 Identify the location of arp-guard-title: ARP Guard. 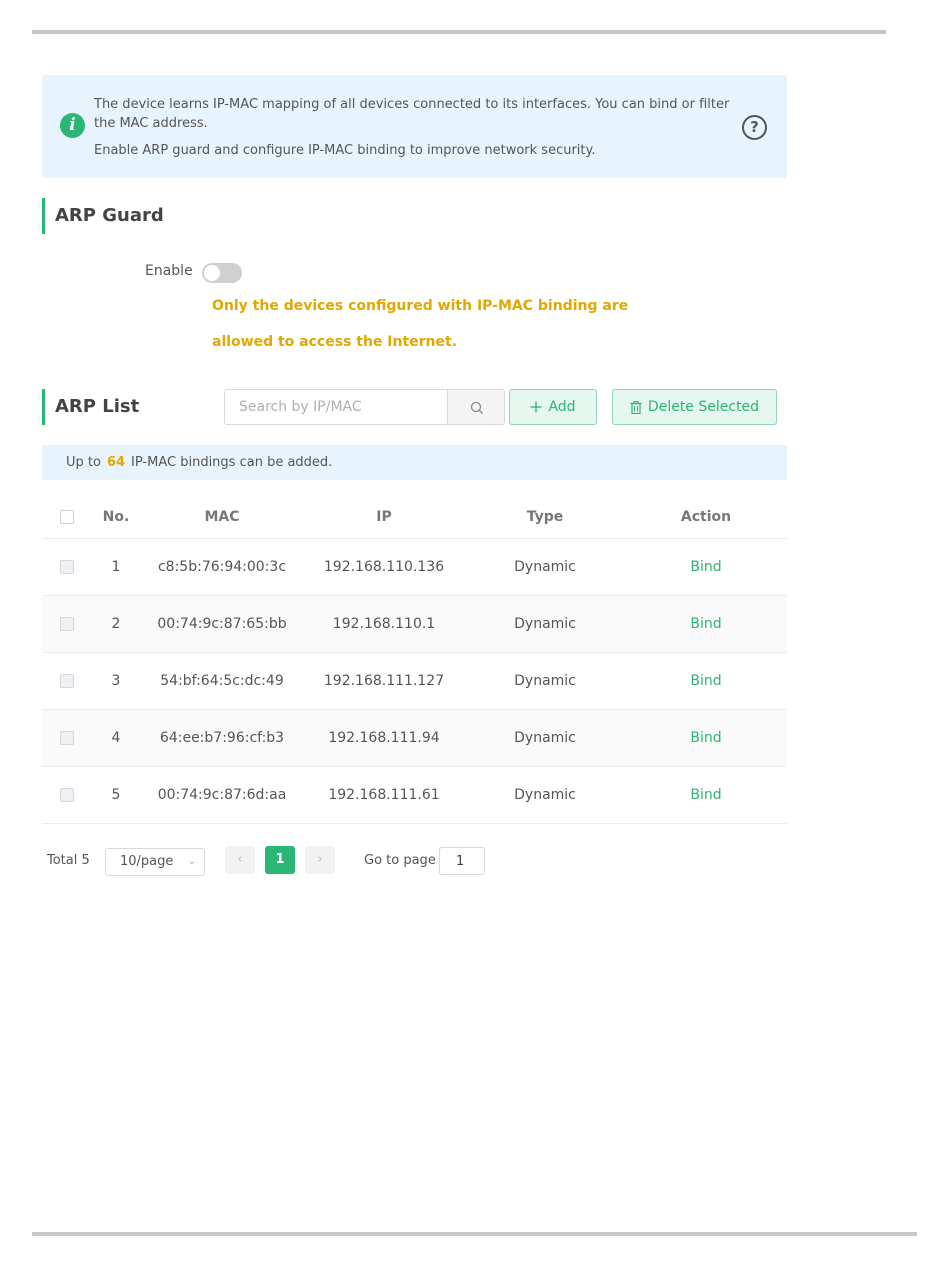
(103, 216).